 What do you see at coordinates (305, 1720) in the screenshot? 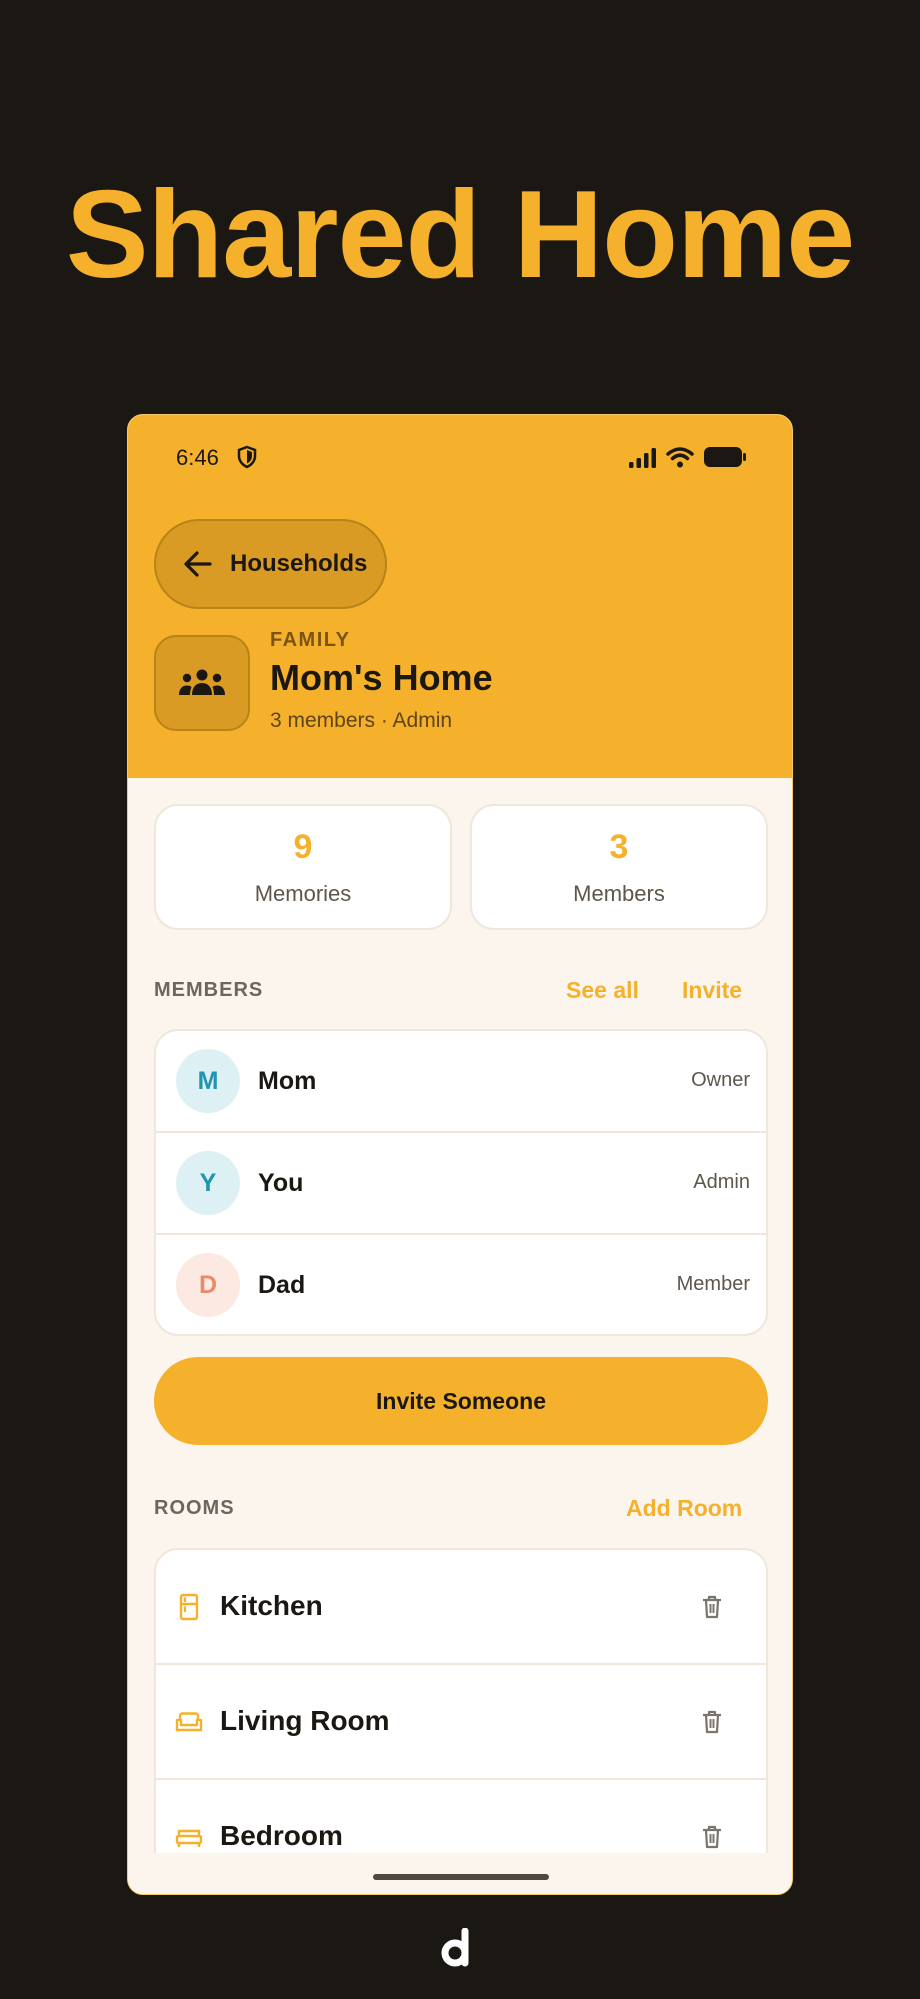
I see `room-name: Living Room` at bounding box center [305, 1720].